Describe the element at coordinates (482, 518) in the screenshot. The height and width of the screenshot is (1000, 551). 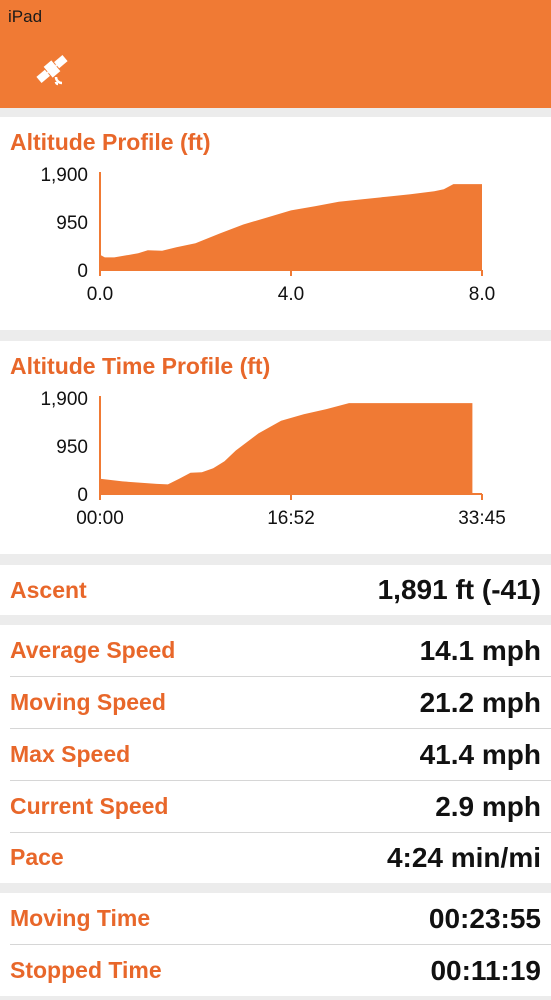
I see `x-tick-label: 33:45` at that location.